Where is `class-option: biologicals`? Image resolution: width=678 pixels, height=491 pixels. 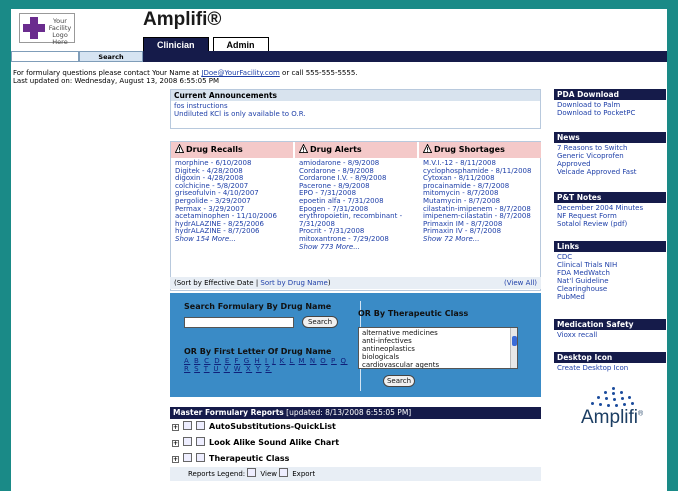
class-option: biologicals is located at coordinates (438, 357).